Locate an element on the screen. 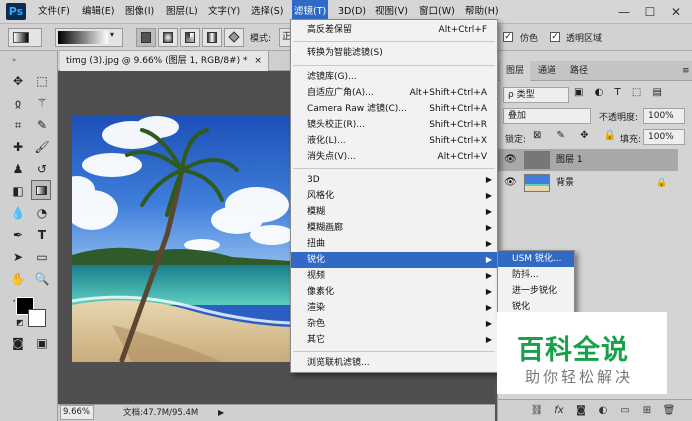  panel-collapse-icon: » is located at coordinates (14, 60).